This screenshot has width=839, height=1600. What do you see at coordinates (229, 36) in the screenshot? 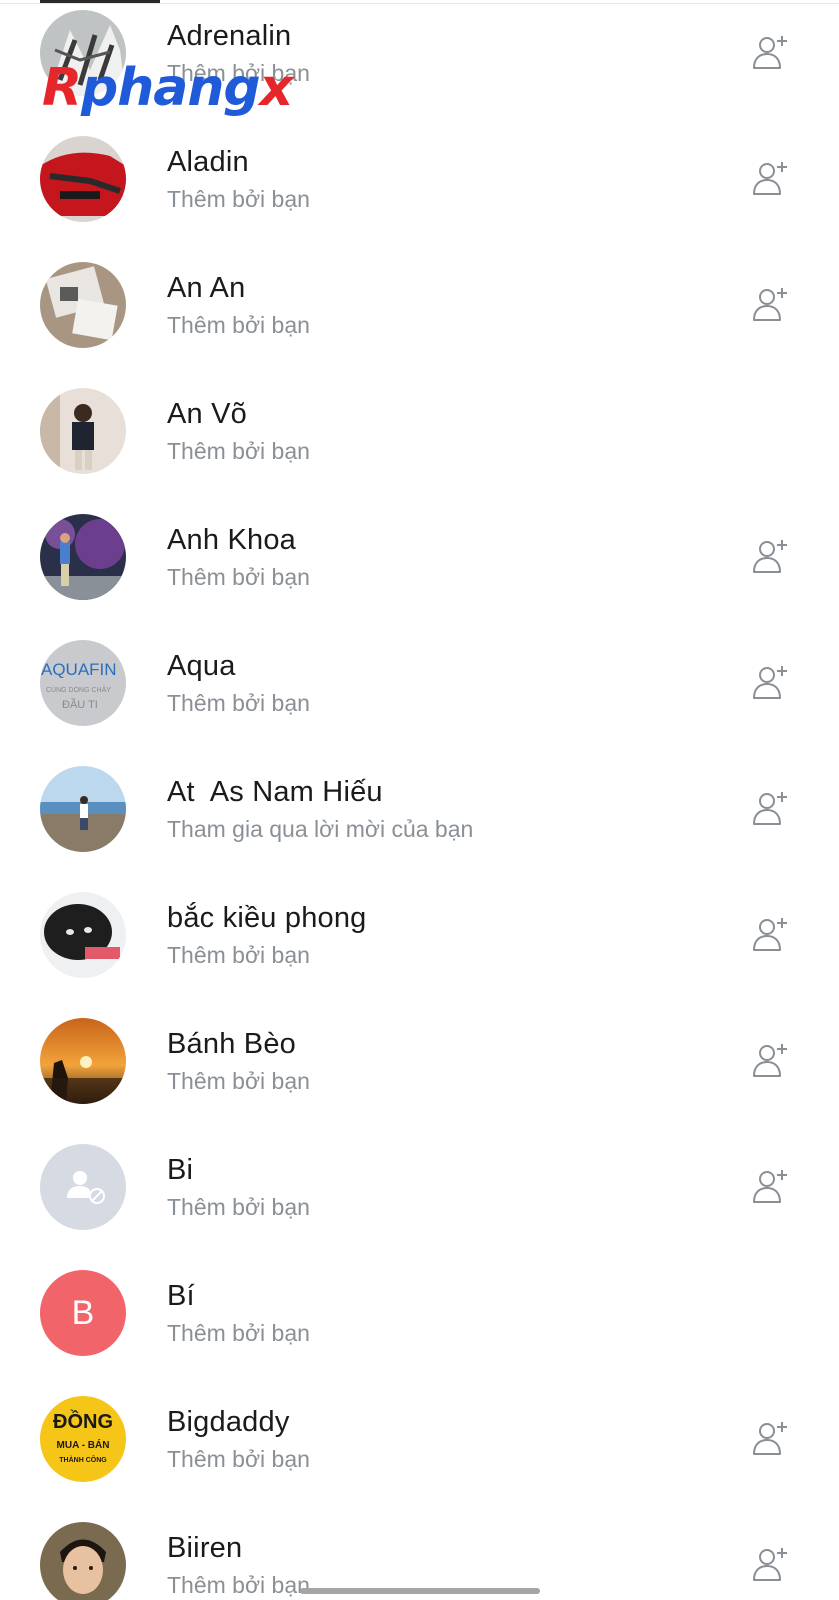
I see `contact-name: Adrenalin` at bounding box center [229, 36].